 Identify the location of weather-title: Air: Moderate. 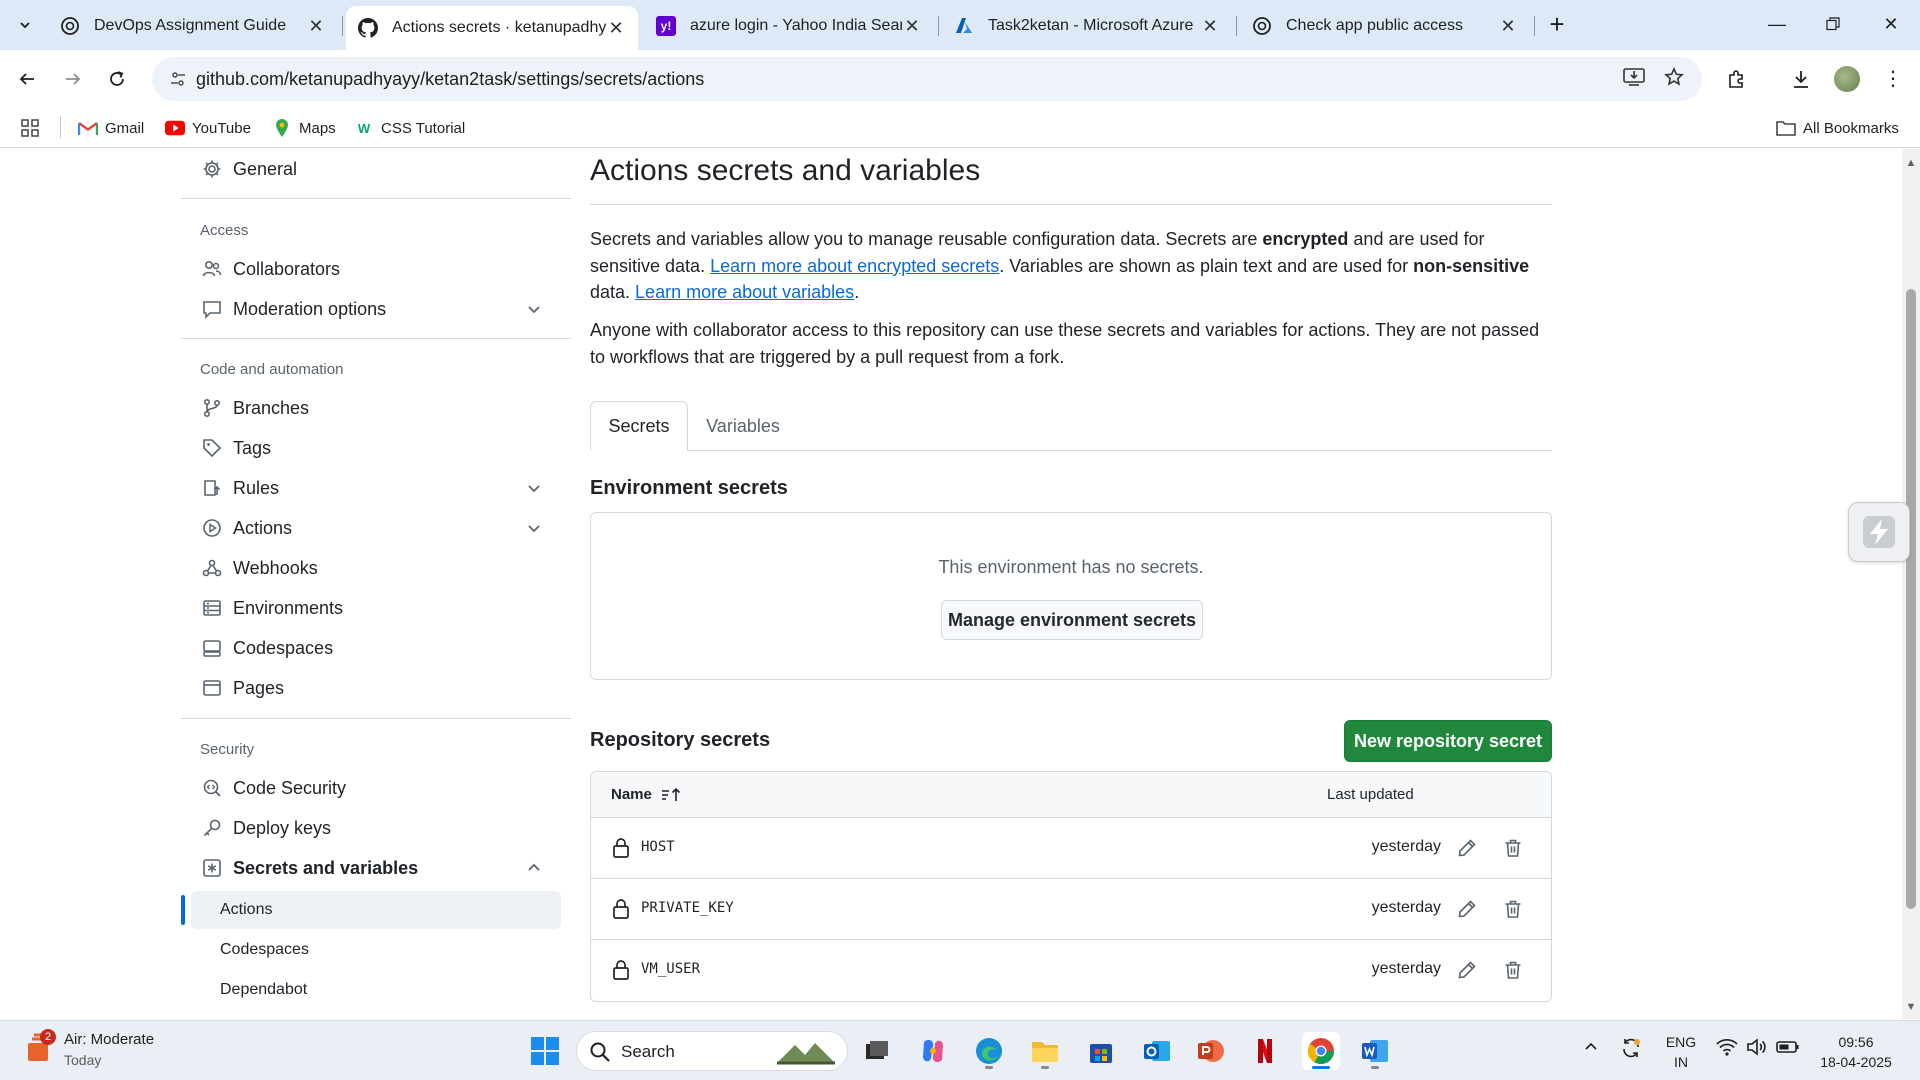
(109, 1039).